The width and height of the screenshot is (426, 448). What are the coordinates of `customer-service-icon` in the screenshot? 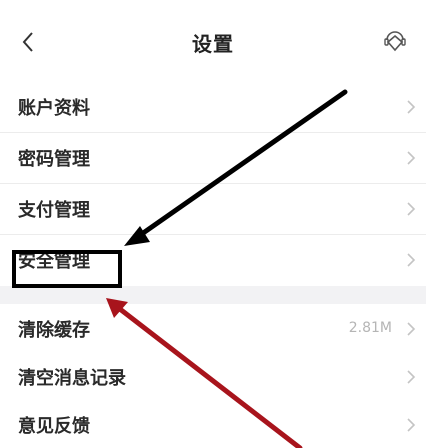 It's located at (395, 41).